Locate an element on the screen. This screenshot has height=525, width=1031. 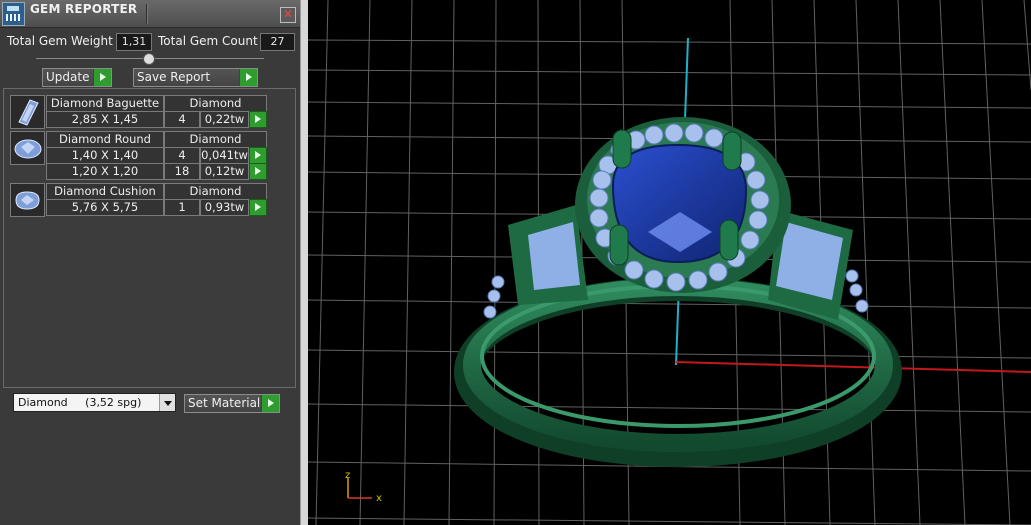
save-report-button: Save Report is located at coordinates (195, 77).